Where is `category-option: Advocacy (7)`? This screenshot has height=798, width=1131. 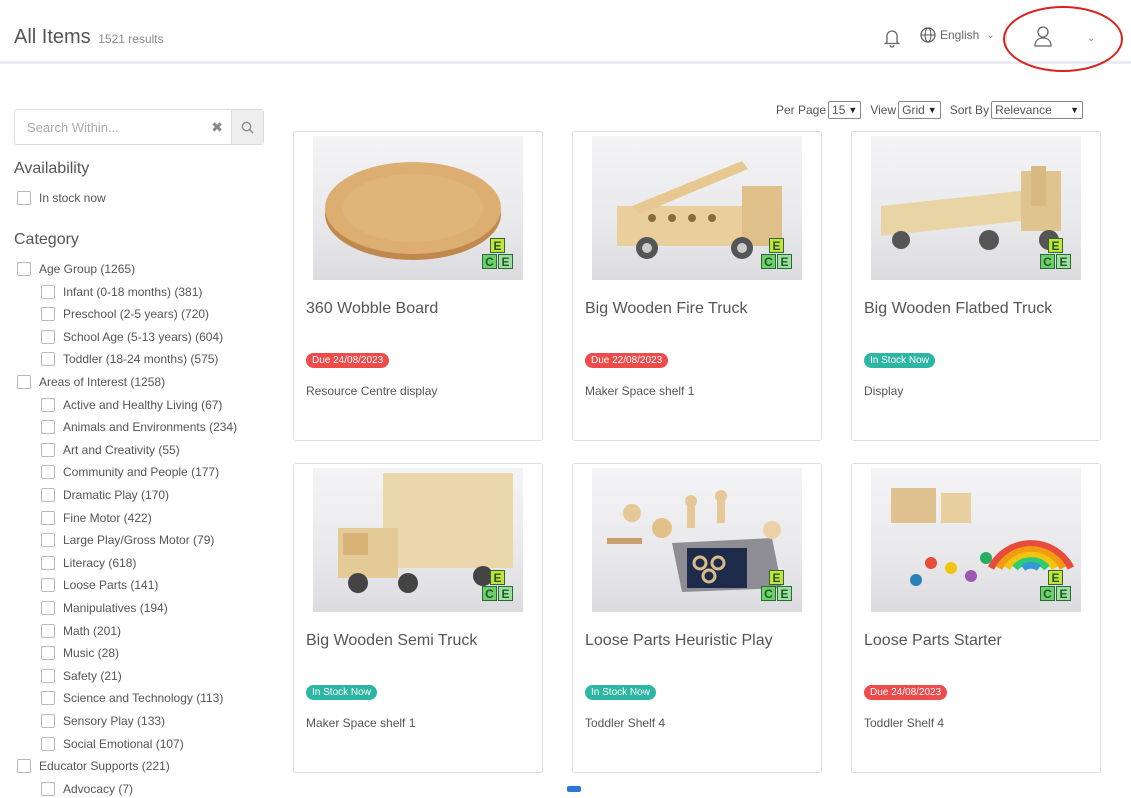 category-option: Advocacy (7) is located at coordinates (87, 789).